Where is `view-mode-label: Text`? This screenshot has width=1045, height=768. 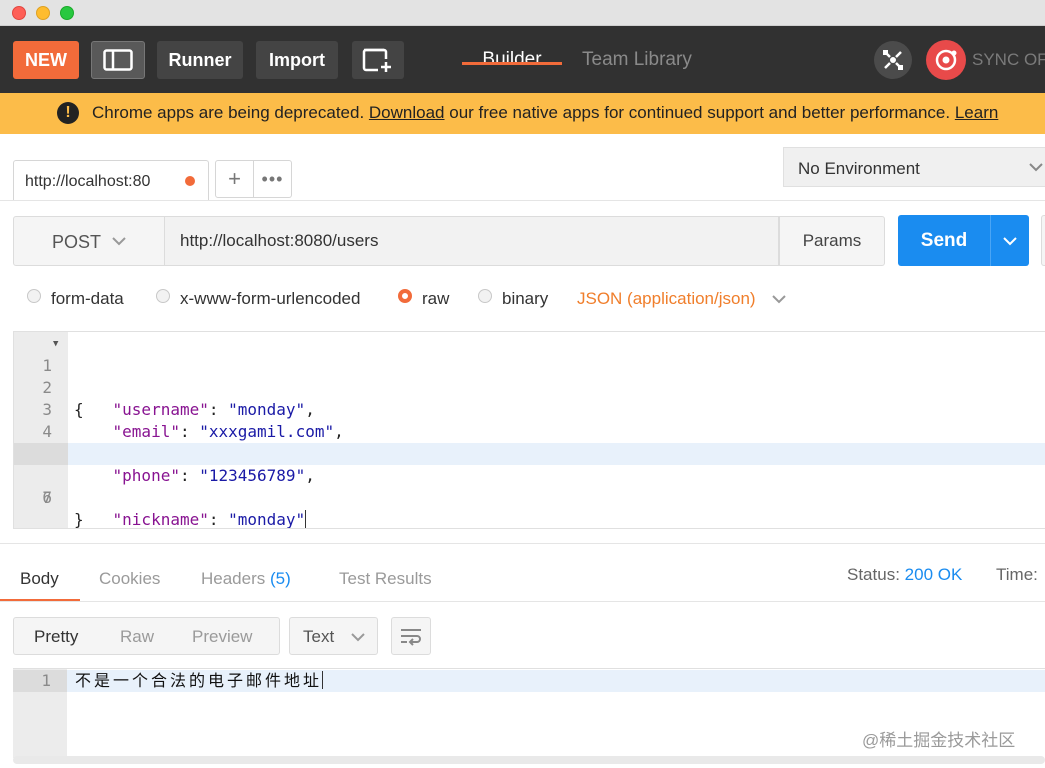 view-mode-label: Text is located at coordinates (319, 636).